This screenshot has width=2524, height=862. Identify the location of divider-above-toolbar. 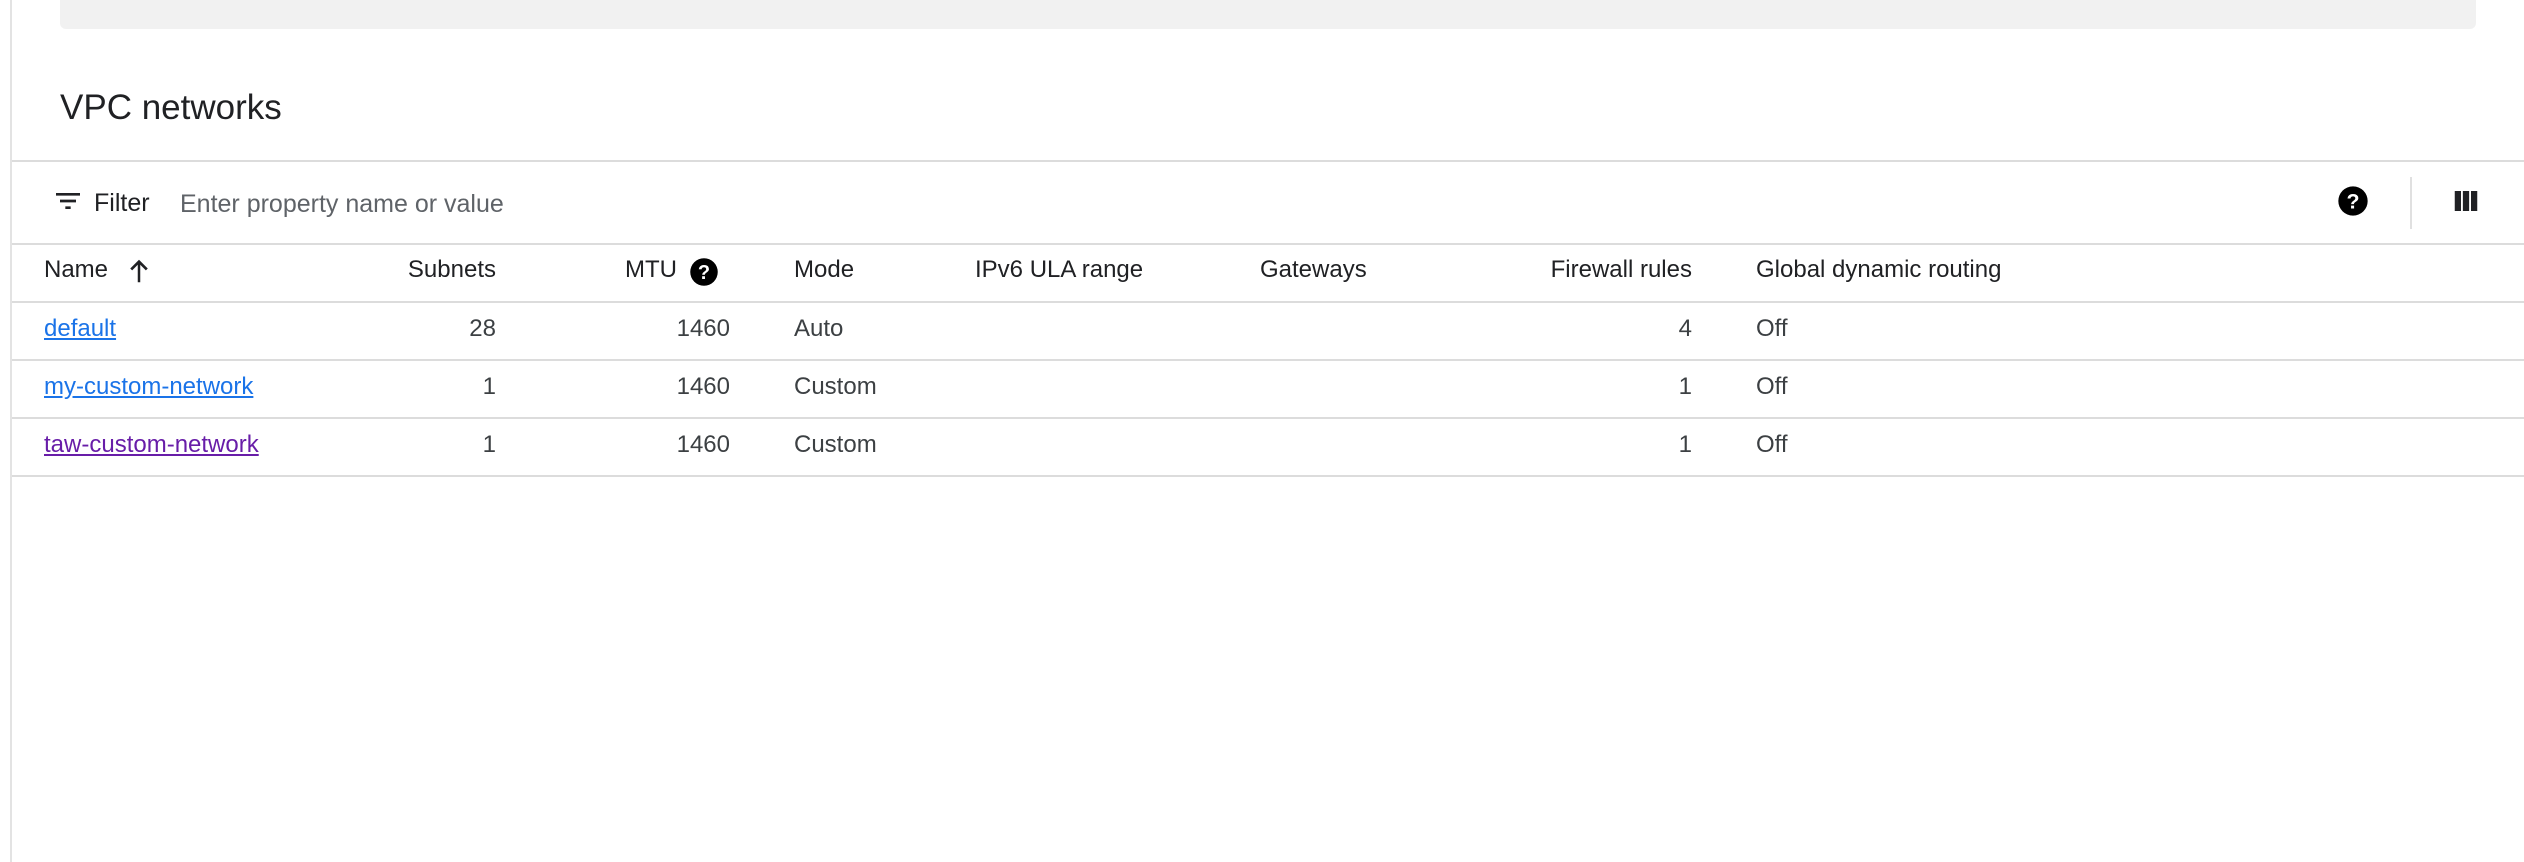
(1268, 161).